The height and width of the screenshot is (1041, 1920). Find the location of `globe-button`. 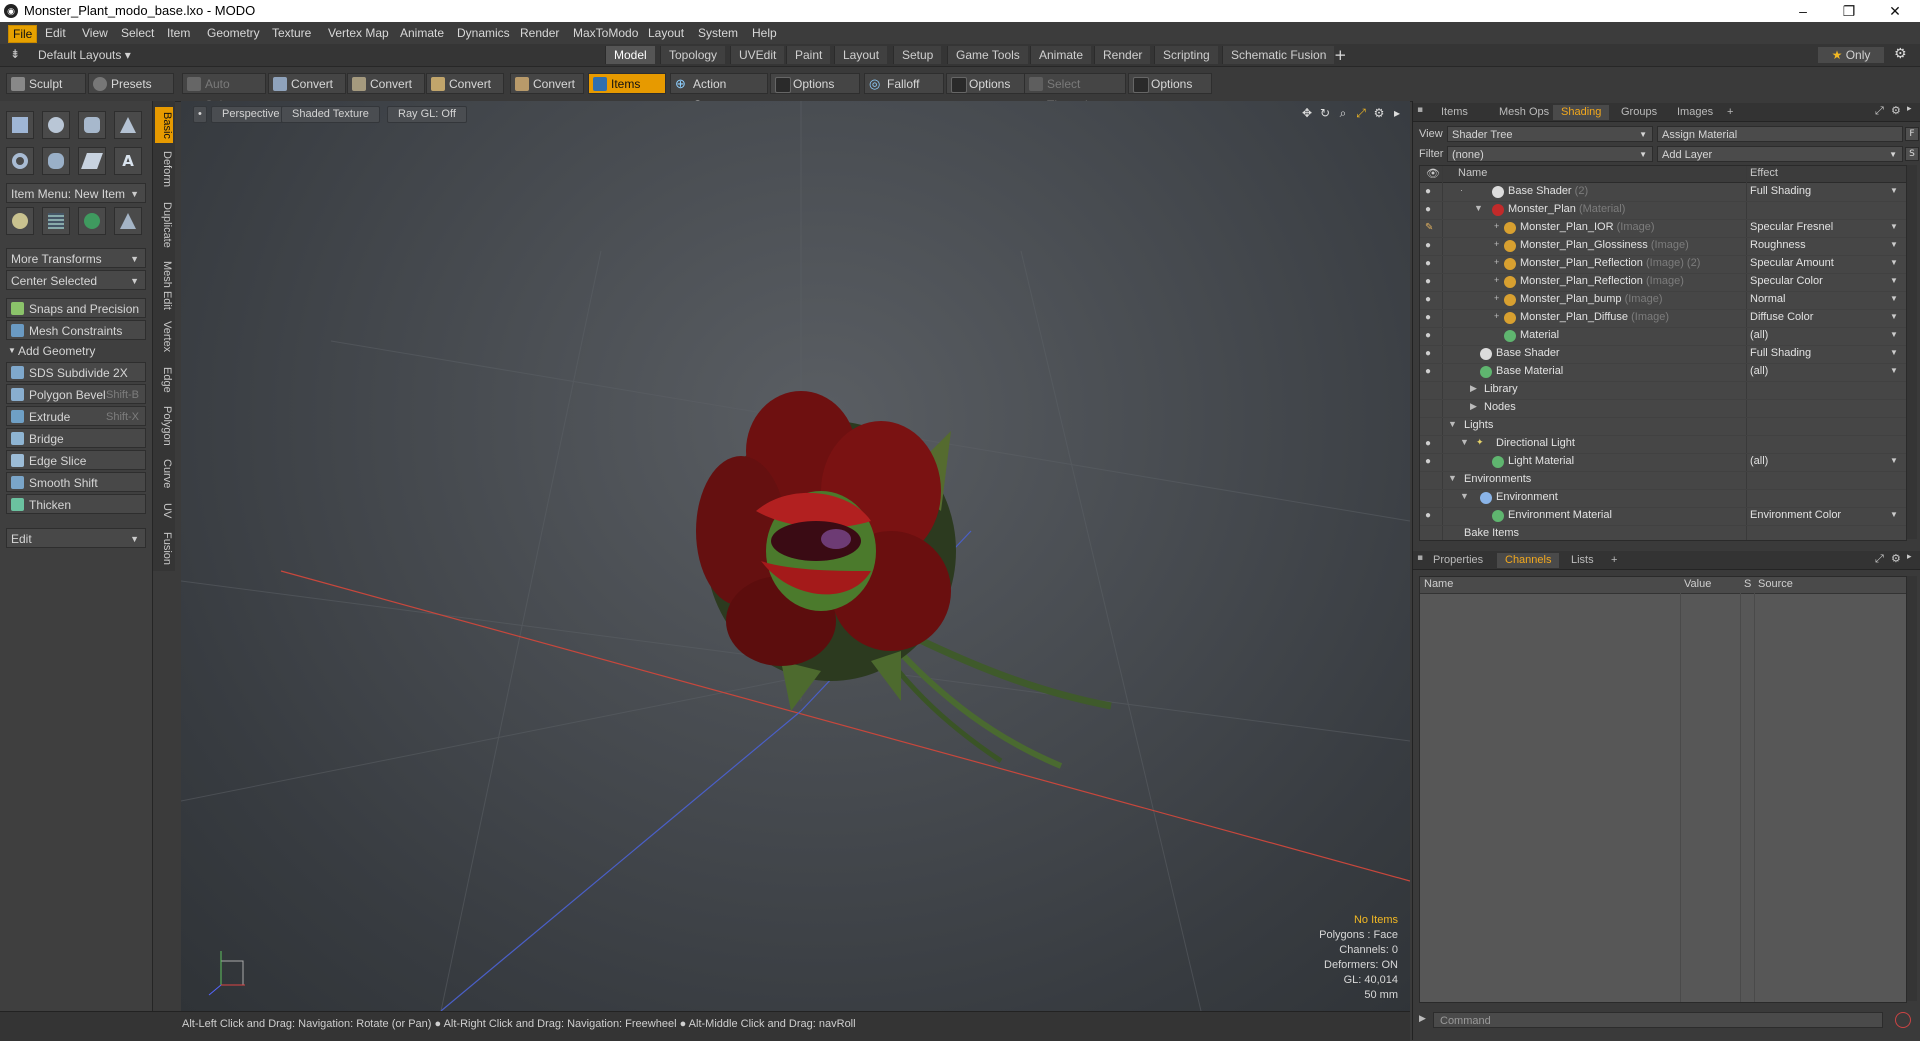

globe-button is located at coordinates (92, 221).